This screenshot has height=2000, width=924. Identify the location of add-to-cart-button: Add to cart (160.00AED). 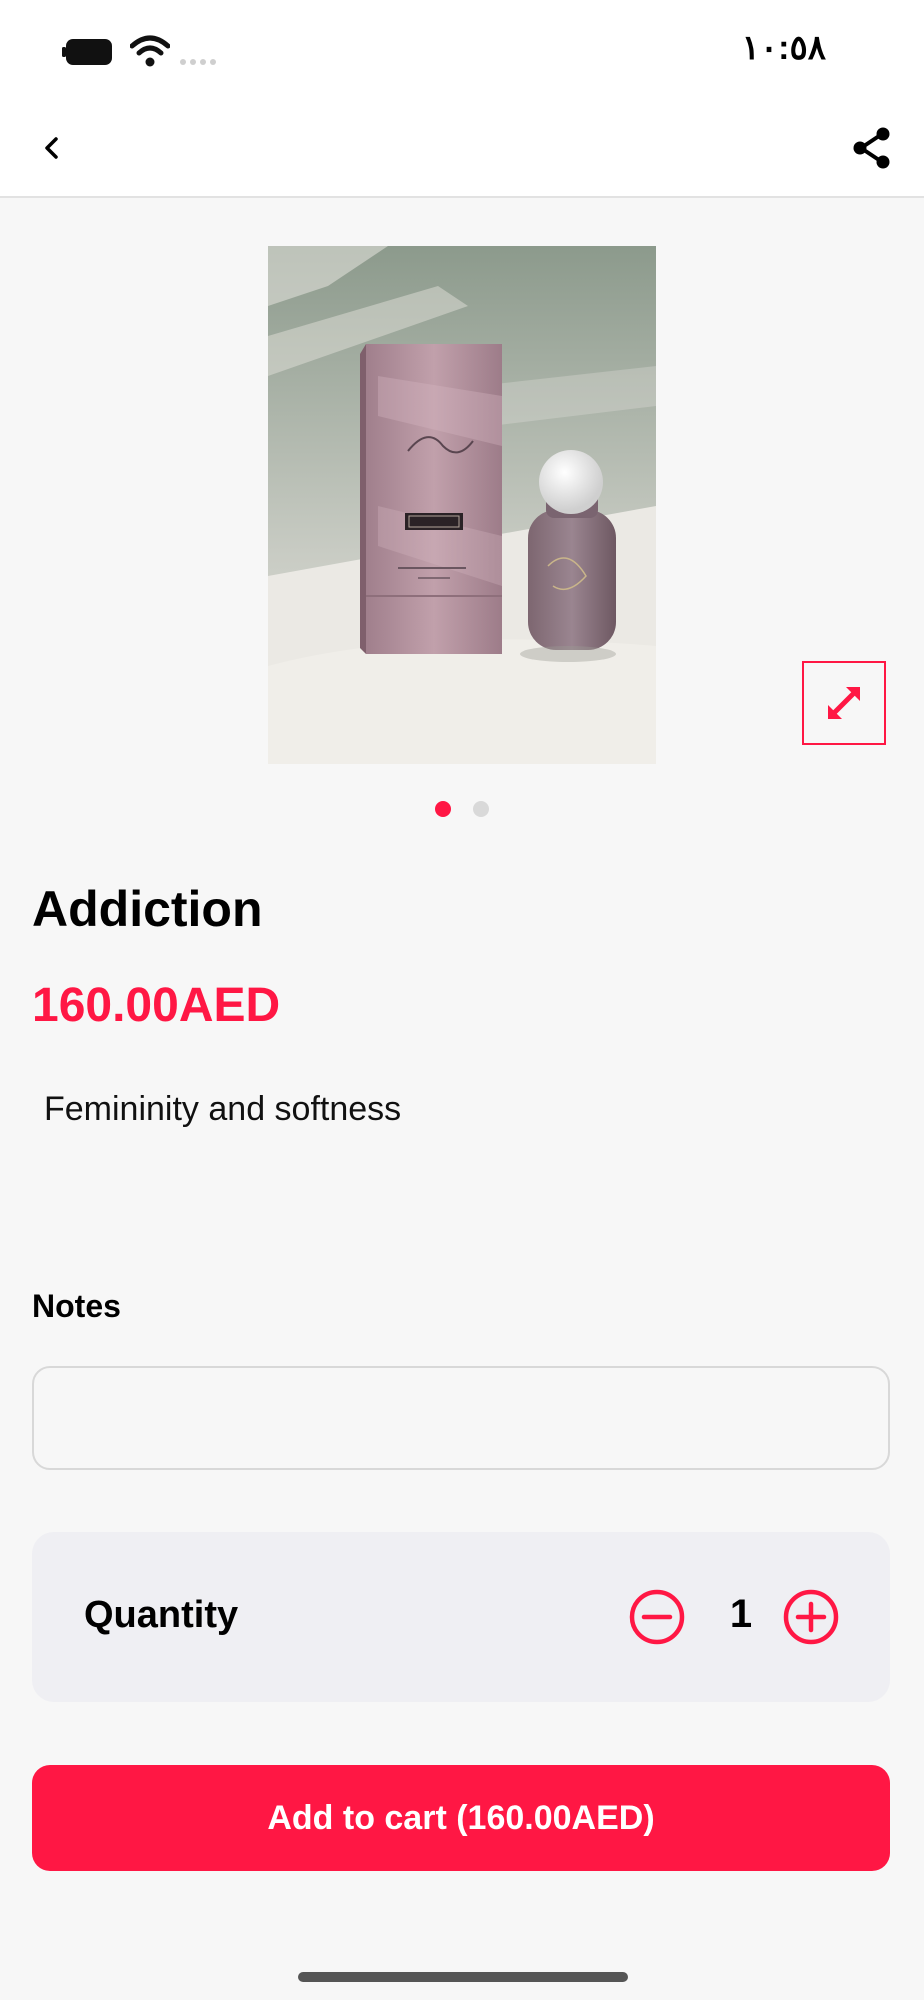
(461, 1818).